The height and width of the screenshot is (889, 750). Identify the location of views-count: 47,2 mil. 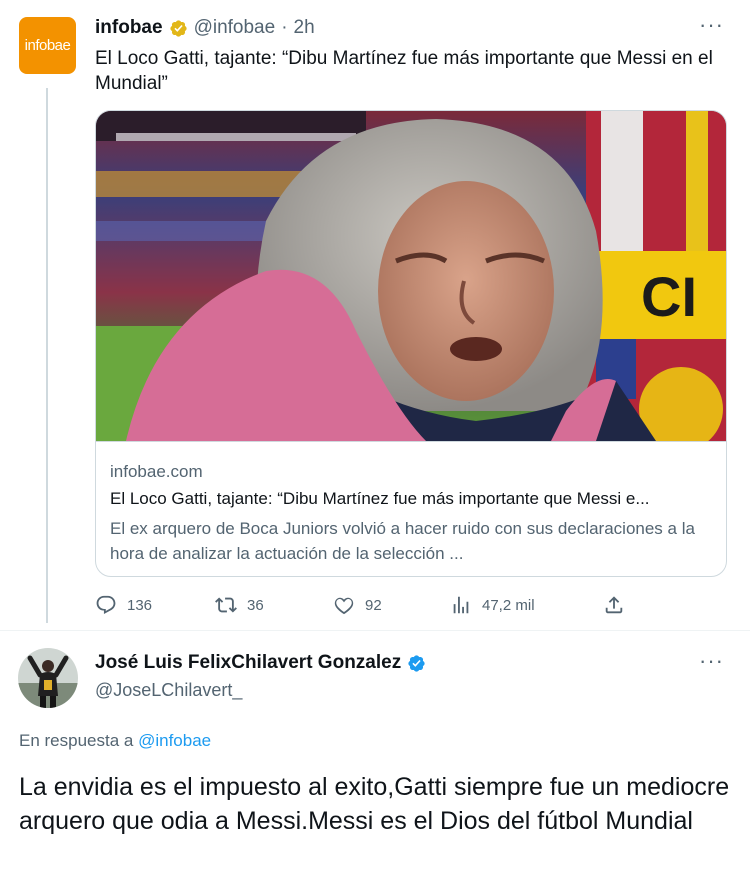
(508, 605).